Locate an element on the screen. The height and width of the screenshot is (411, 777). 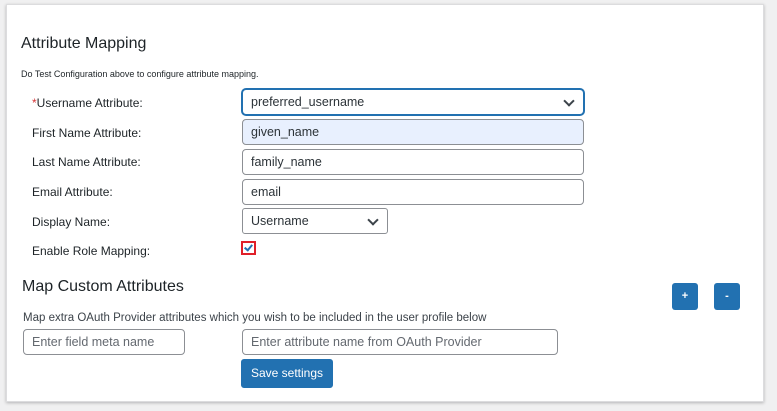
email-attribute-value: email is located at coordinates (266, 192).